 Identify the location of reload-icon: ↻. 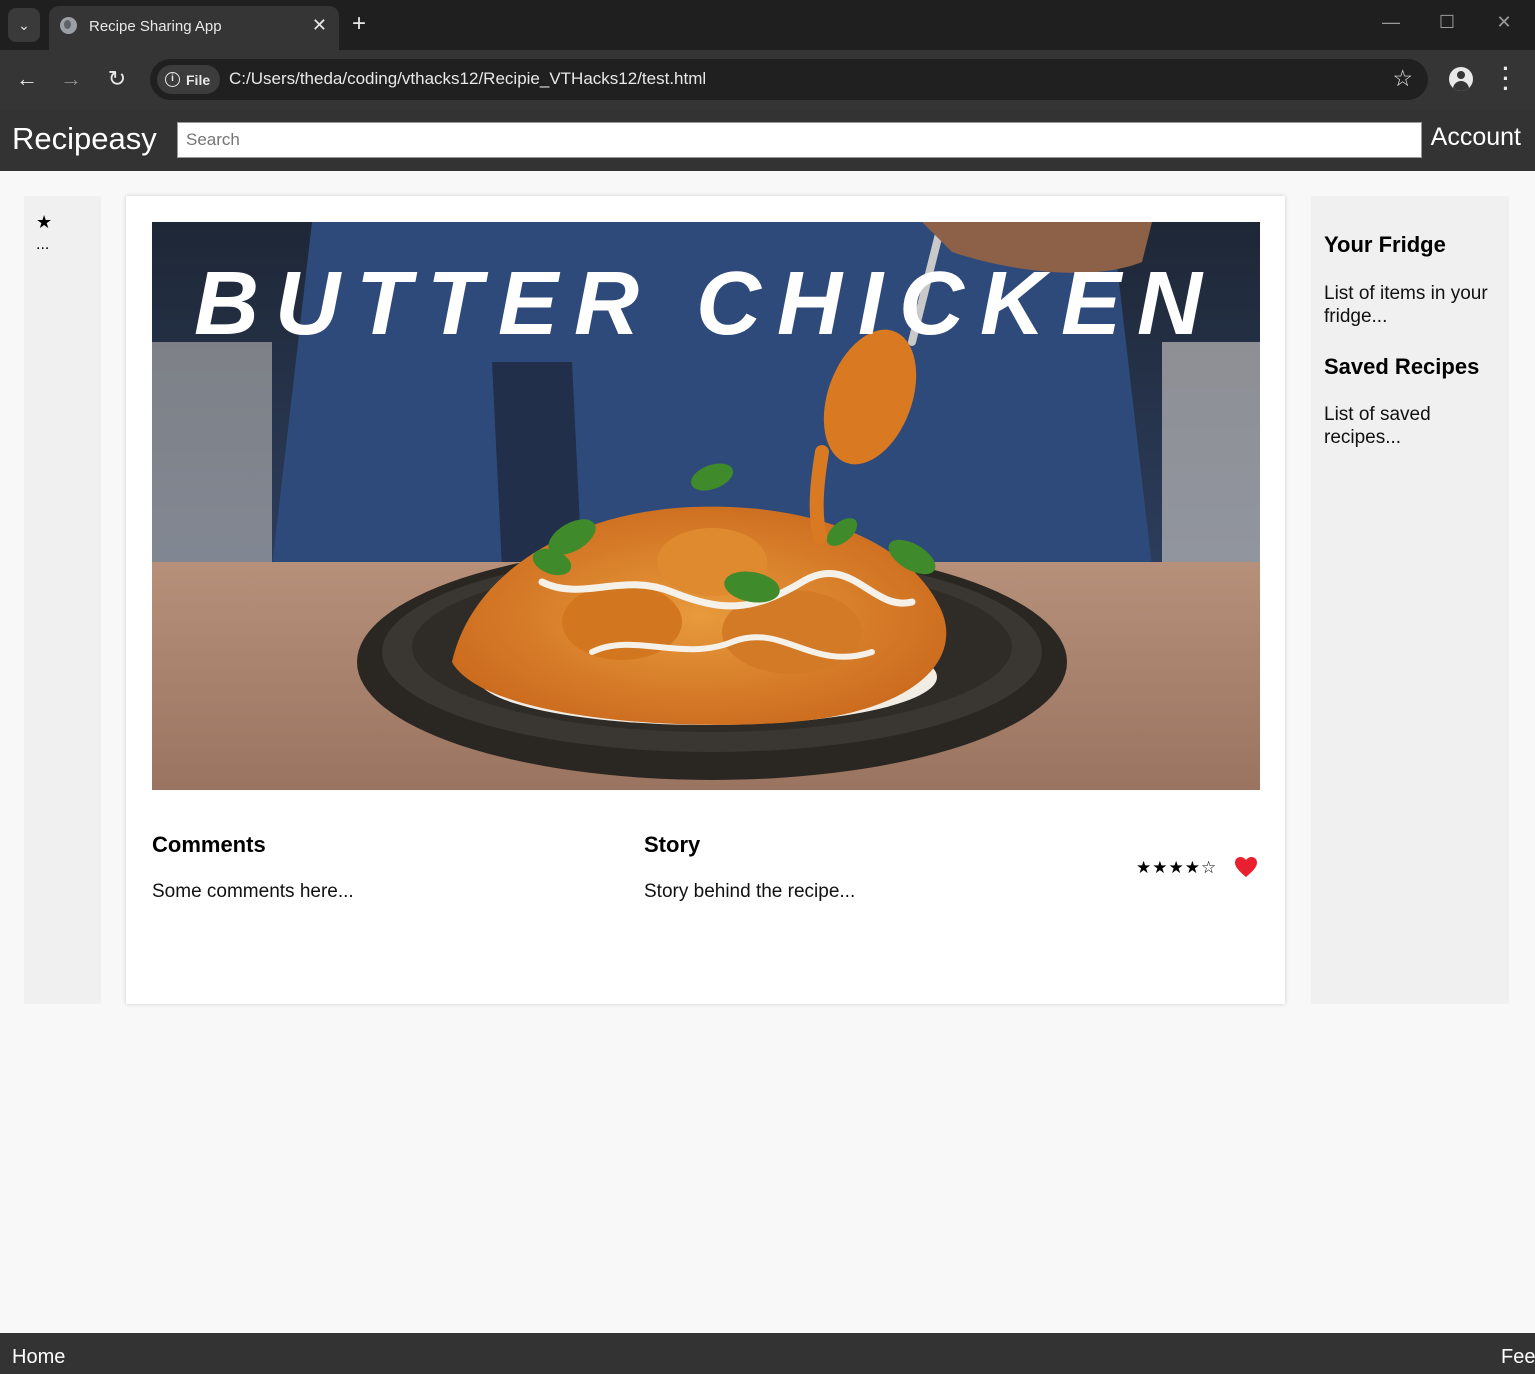
(117, 79).